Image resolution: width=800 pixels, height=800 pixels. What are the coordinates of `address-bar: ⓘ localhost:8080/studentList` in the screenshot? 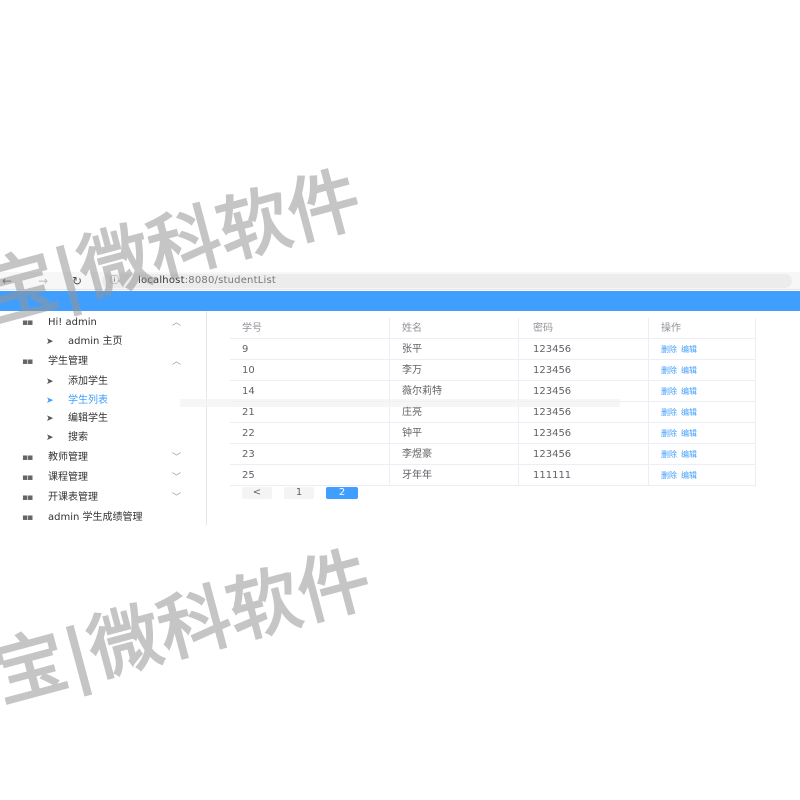 It's located at (447, 281).